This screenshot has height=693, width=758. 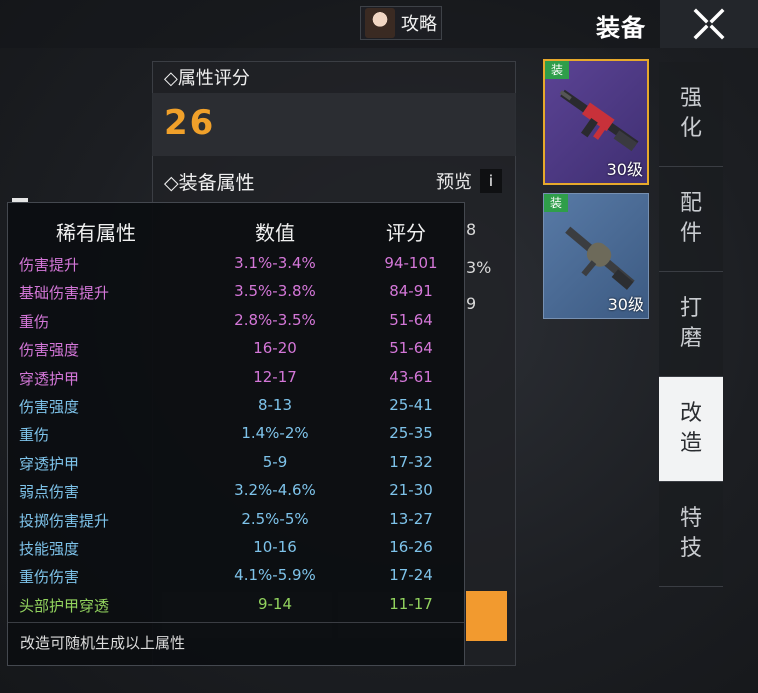 I want to click on attribute-score-range: 25-35, so click(x=411, y=433).